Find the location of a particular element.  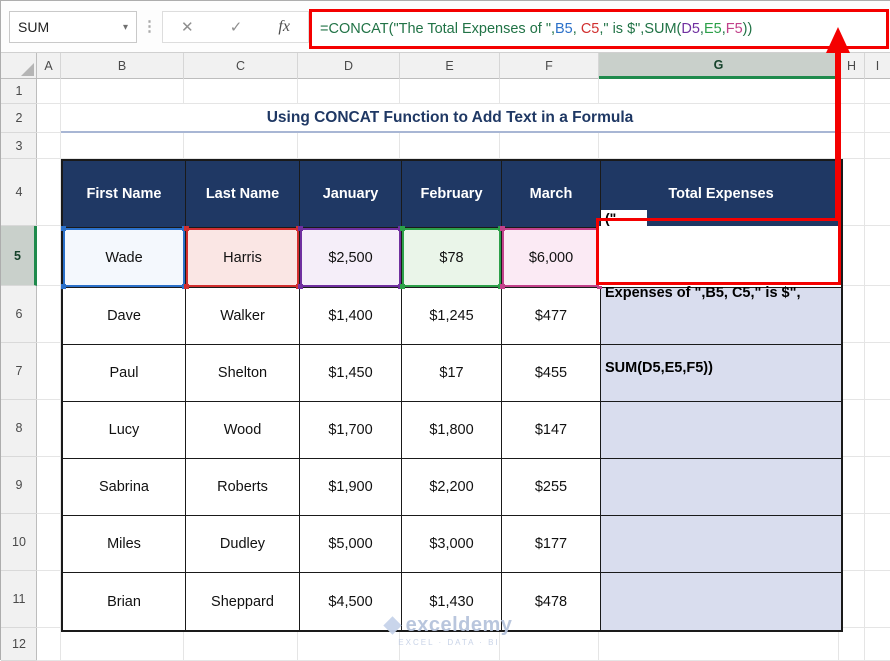

ref-cell-C5: Harris is located at coordinates (242, 257).